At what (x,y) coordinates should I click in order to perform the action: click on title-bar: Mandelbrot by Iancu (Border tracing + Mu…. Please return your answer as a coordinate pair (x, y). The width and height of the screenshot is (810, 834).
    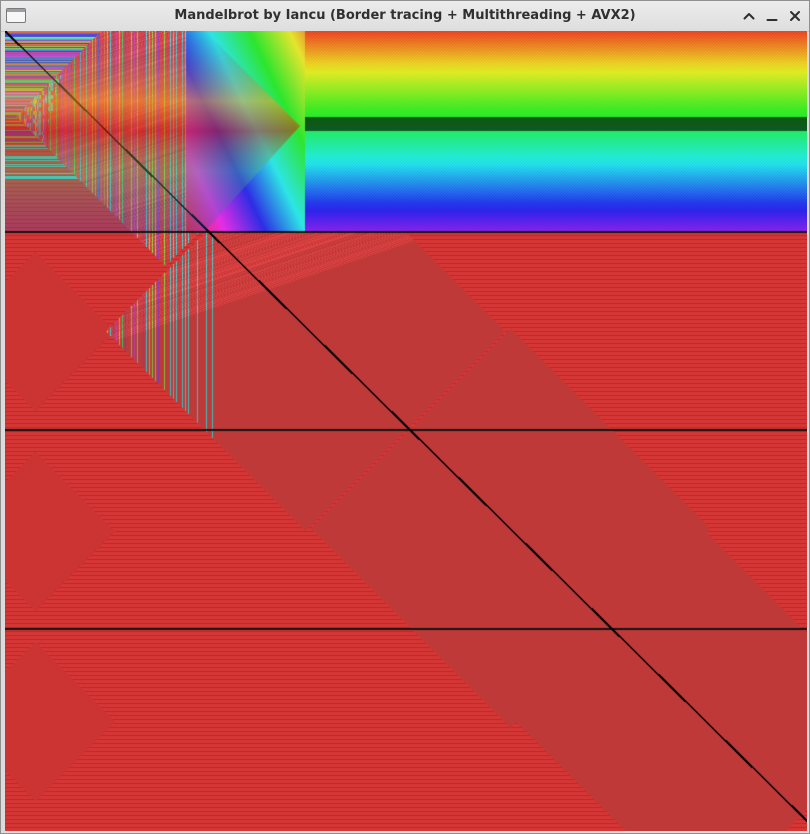
    Looking at the image, I should click on (405, 16).